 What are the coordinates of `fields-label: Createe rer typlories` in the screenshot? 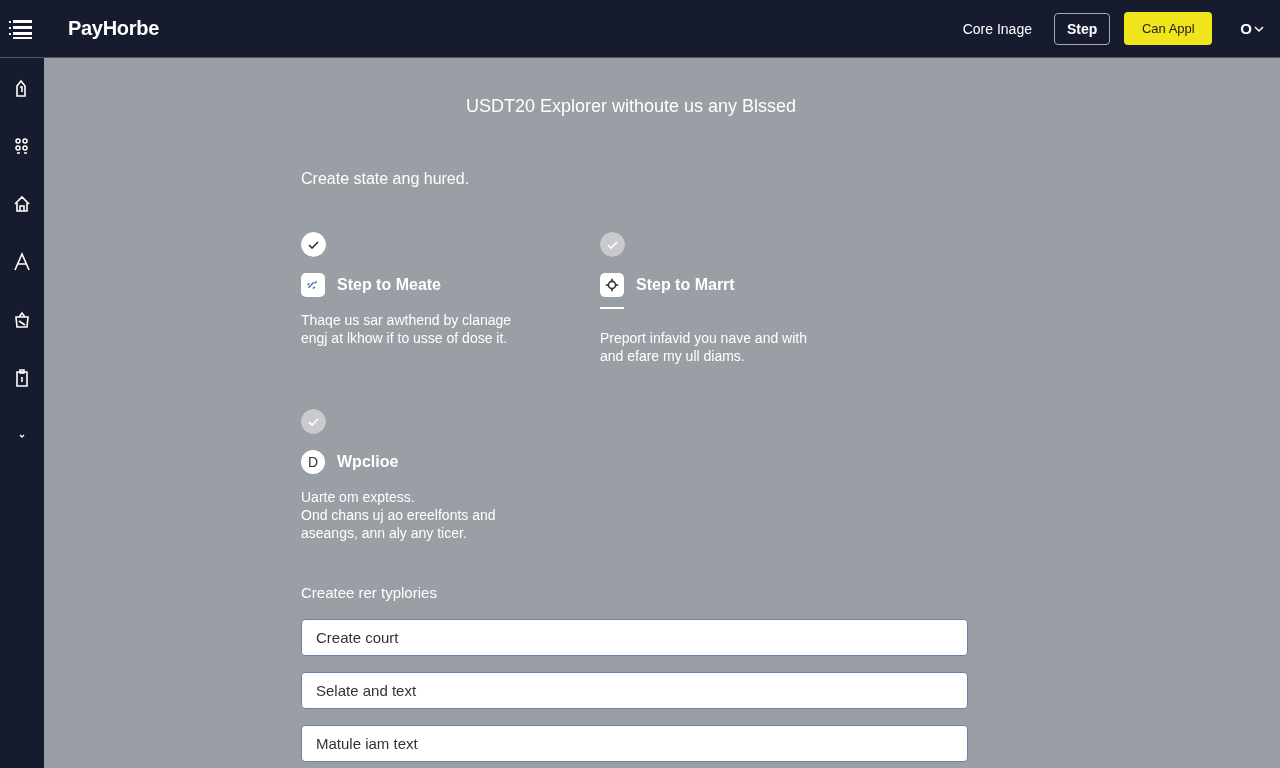 It's located at (369, 592).